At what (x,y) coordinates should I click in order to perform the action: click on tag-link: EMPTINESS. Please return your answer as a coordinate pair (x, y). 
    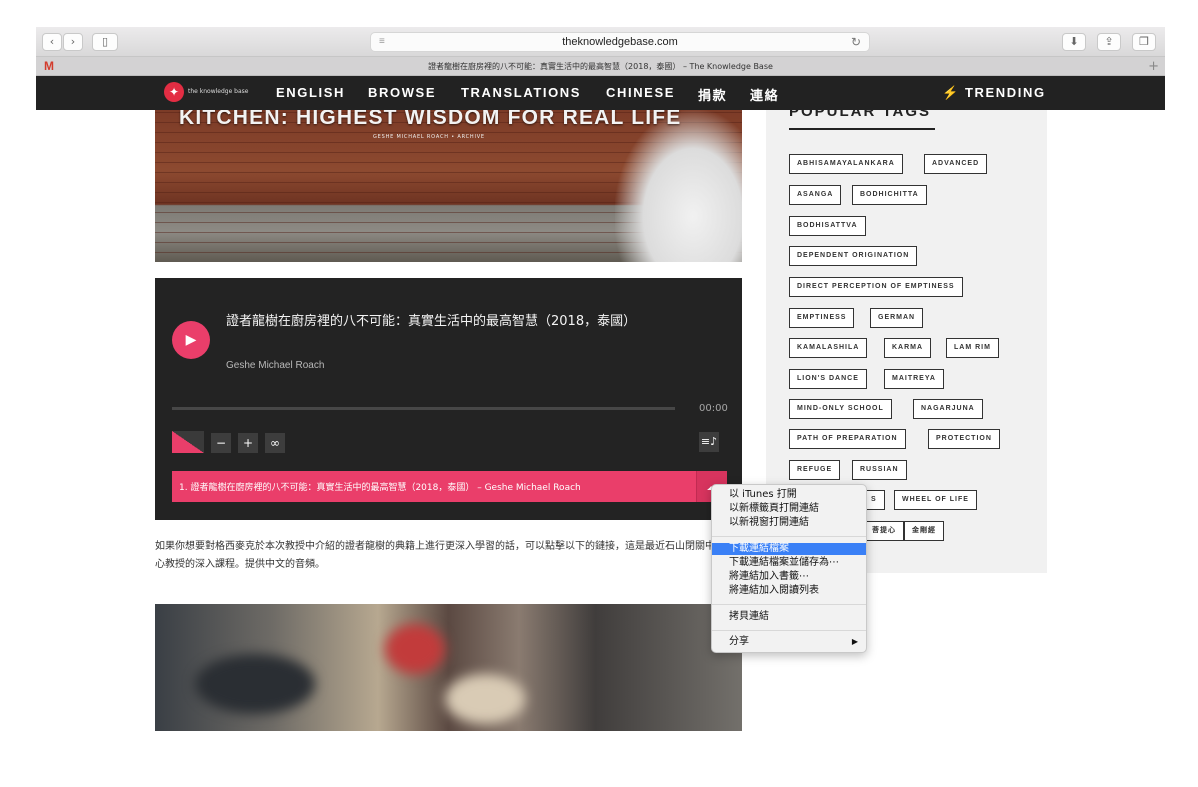
    Looking at the image, I should click on (822, 318).